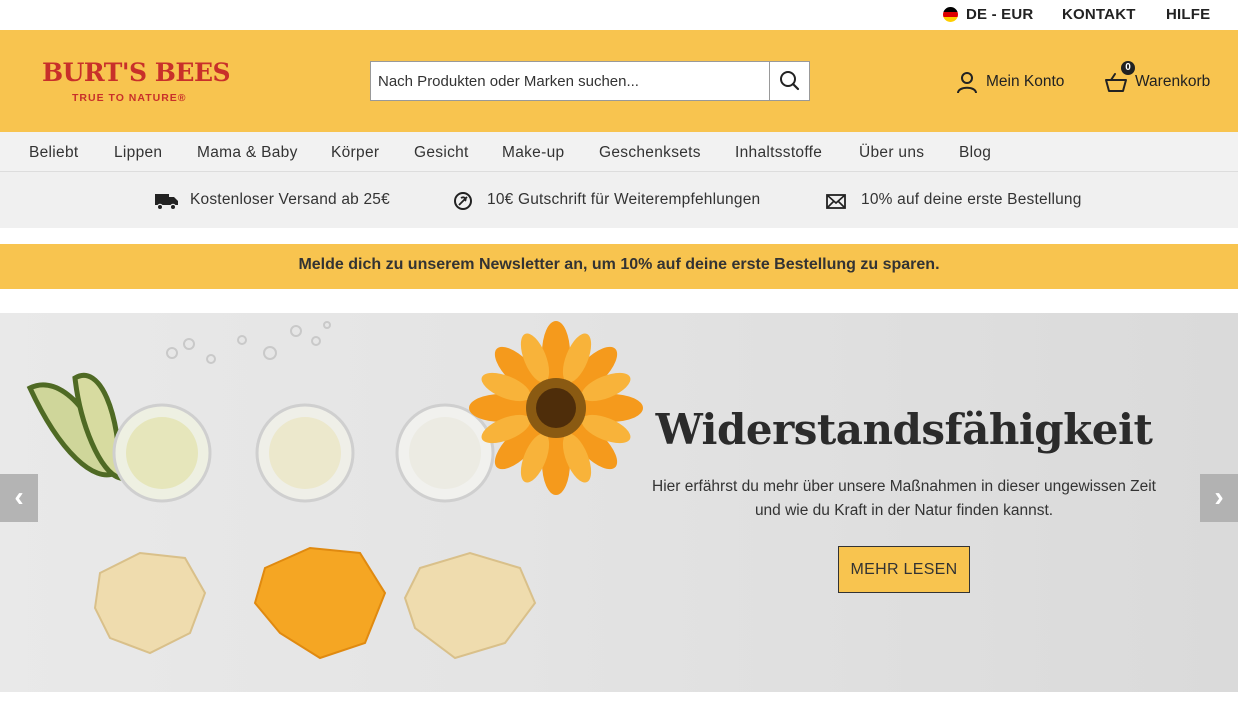 Image resolution: width=1238 pixels, height=711 pixels. Describe the element at coordinates (1099, 14) in the screenshot. I see `contact-link: KONTAKT` at that location.